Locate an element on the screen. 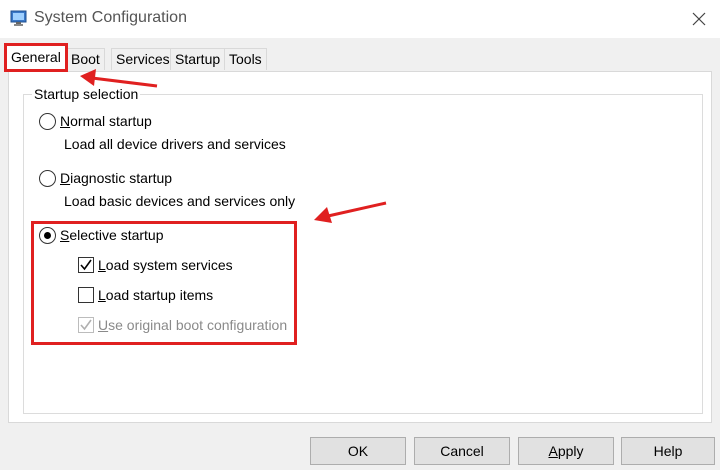 The image size is (720, 470). tab-services: Services is located at coordinates (143, 59).